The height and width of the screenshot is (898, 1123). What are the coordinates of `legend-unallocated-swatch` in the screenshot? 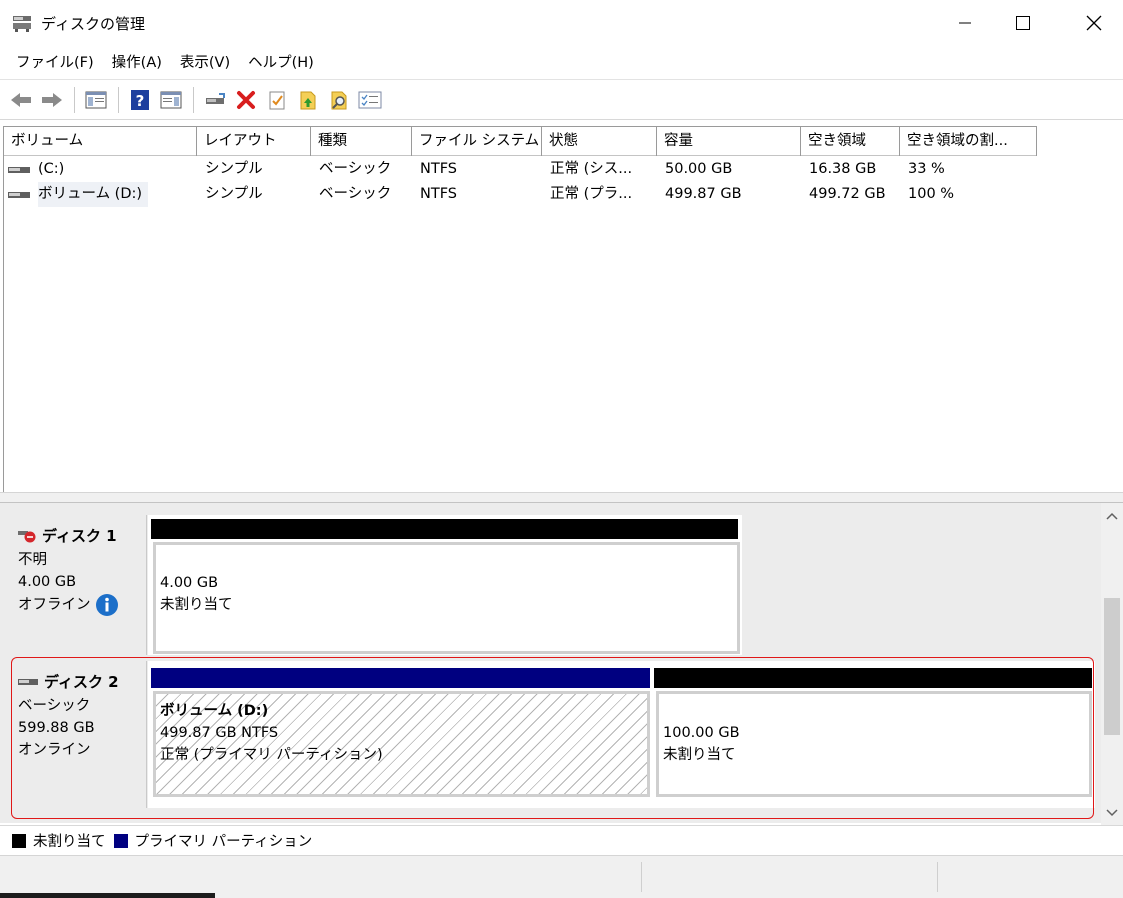 It's located at (19, 840).